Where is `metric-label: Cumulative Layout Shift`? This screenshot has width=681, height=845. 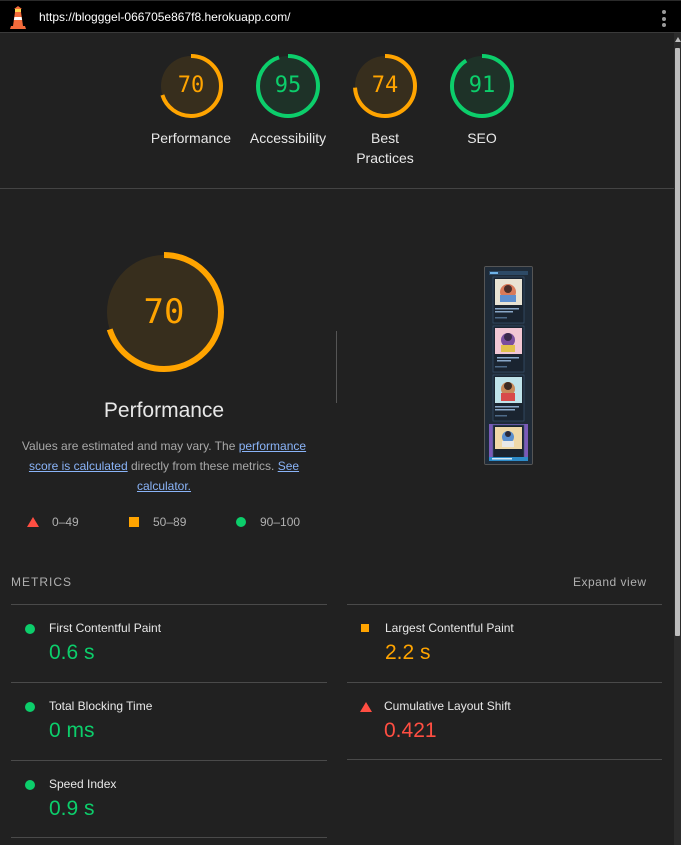 metric-label: Cumulative Layout Shift is located at coordinates (447, 706).